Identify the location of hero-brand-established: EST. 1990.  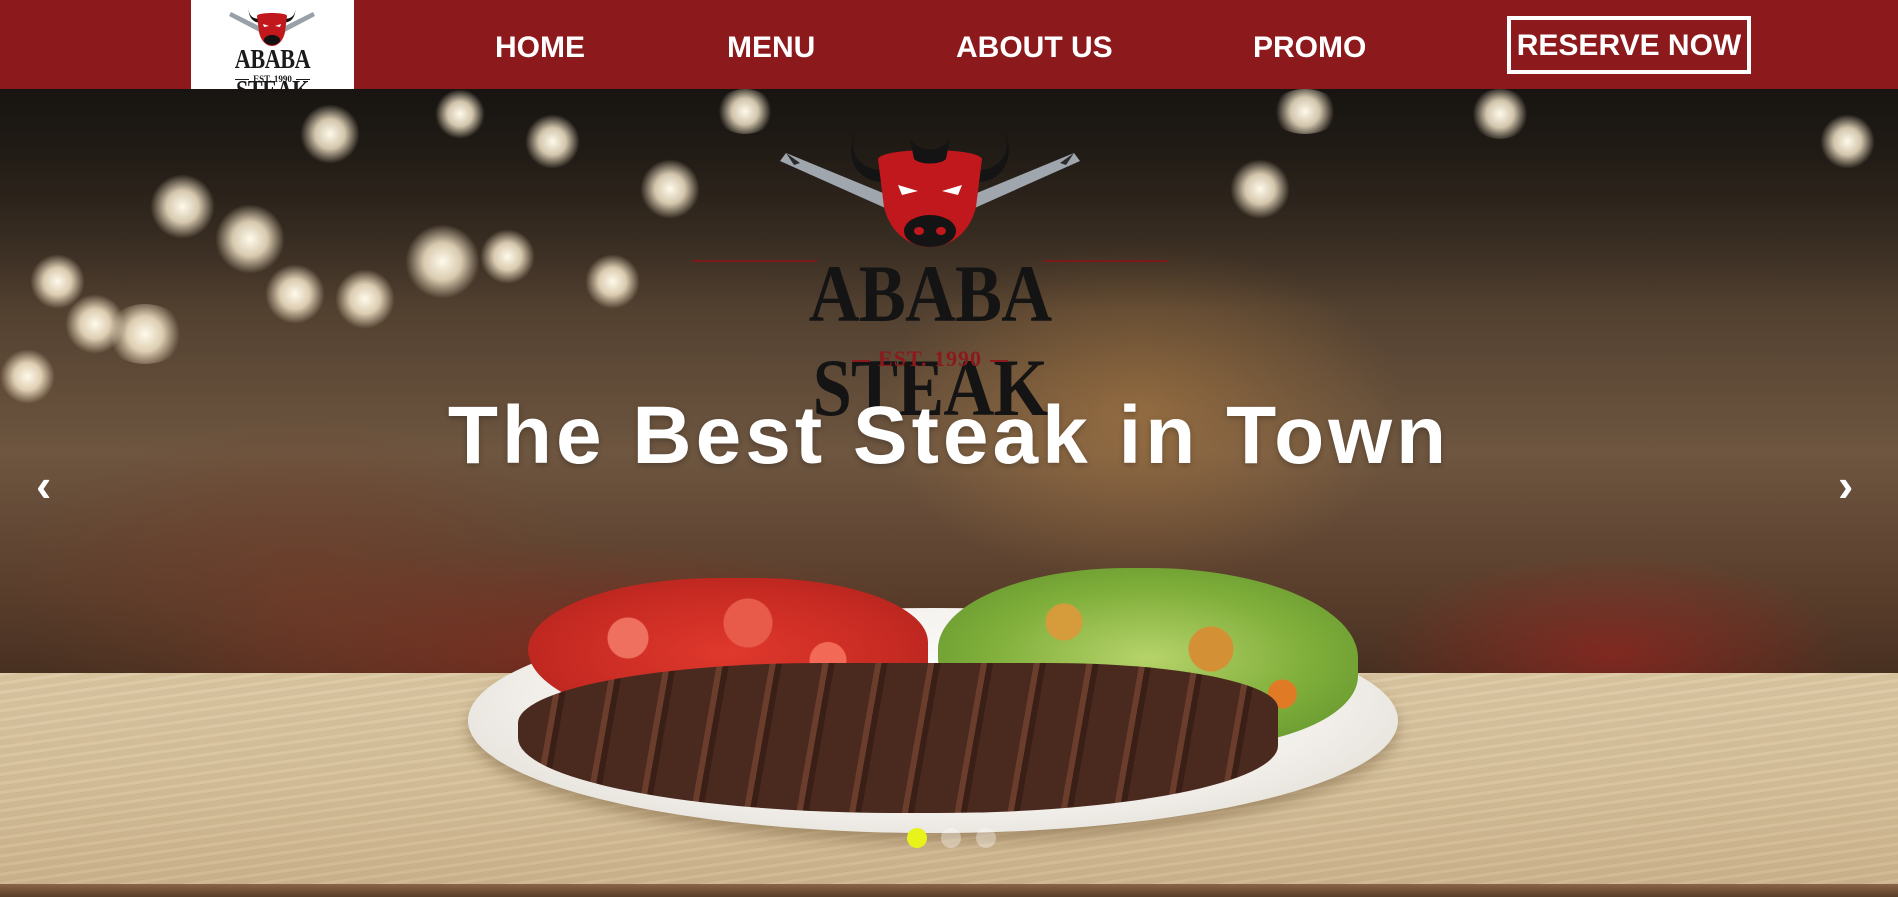
(930, 359).